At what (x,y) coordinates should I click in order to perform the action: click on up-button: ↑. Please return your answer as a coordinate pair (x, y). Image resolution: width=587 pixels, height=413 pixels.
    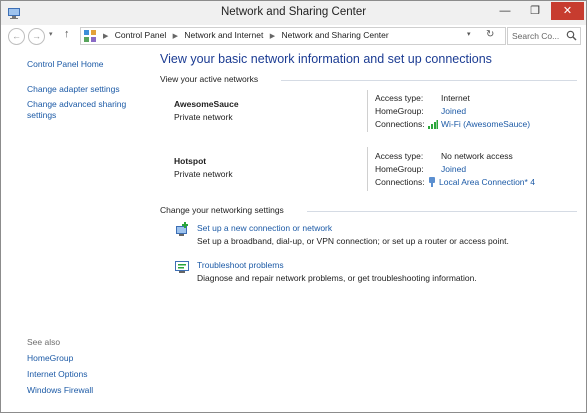
    Looking at the image, I should click on (67, 34).